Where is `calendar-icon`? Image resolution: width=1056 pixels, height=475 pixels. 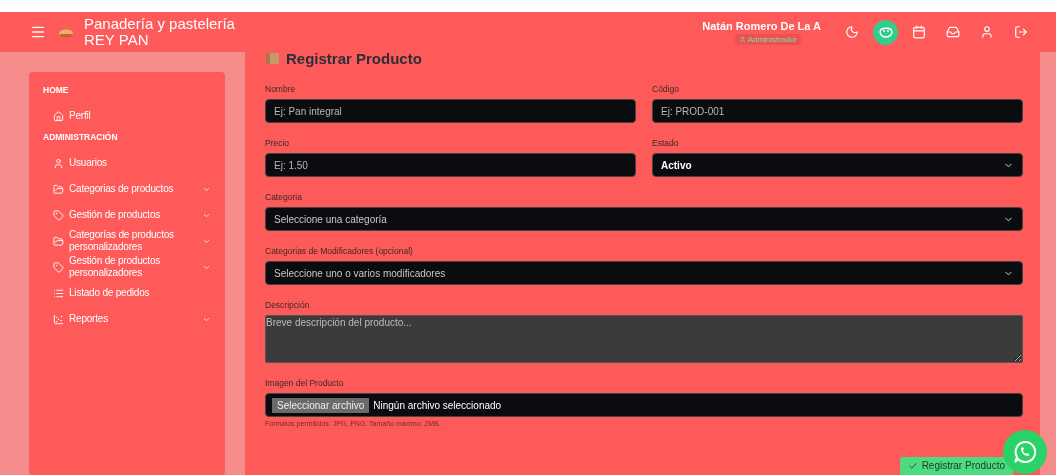 calendar-icon is located at coordinates (919, 32).